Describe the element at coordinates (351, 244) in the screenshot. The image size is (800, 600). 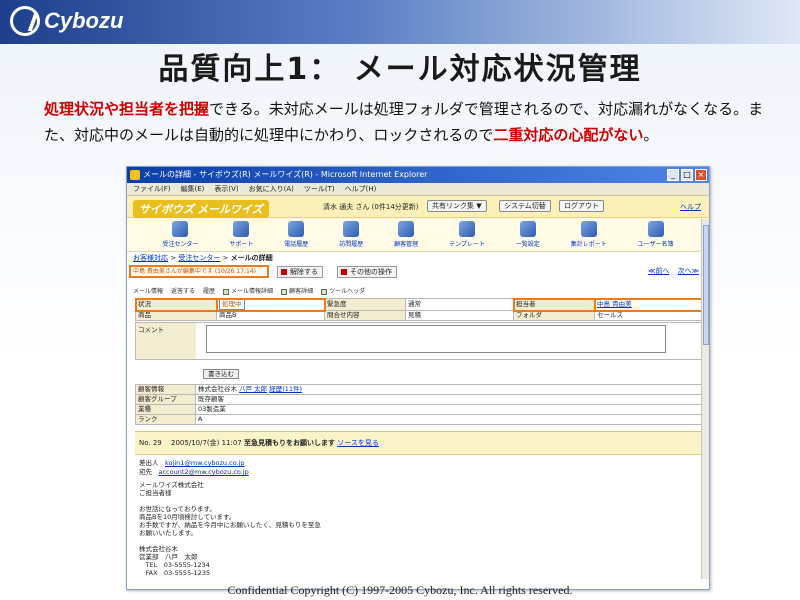
I see `nav-label: 訪問履歴` at that location.